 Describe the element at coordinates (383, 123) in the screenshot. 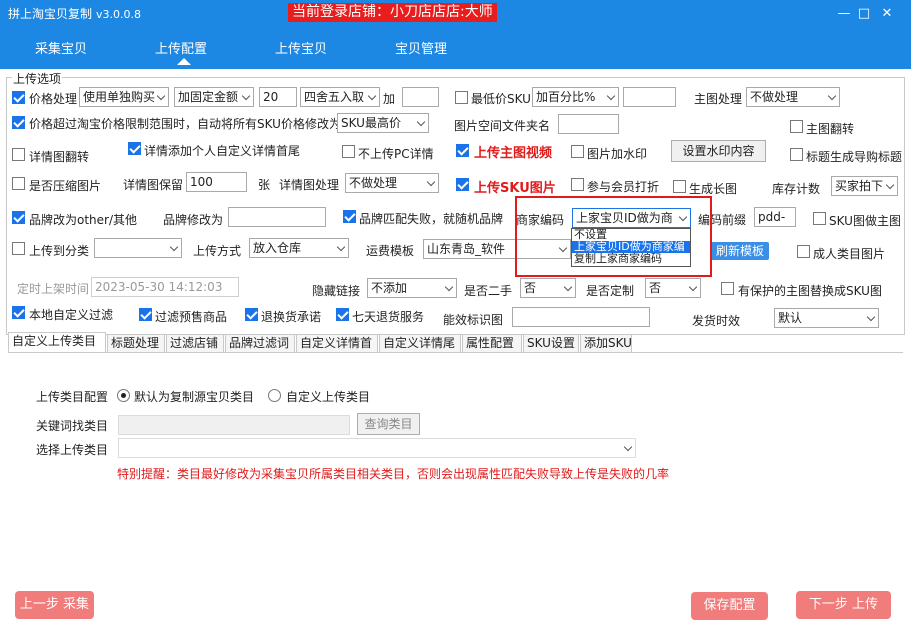

I see `exceed-mode-select: SKU最高价` at that location.